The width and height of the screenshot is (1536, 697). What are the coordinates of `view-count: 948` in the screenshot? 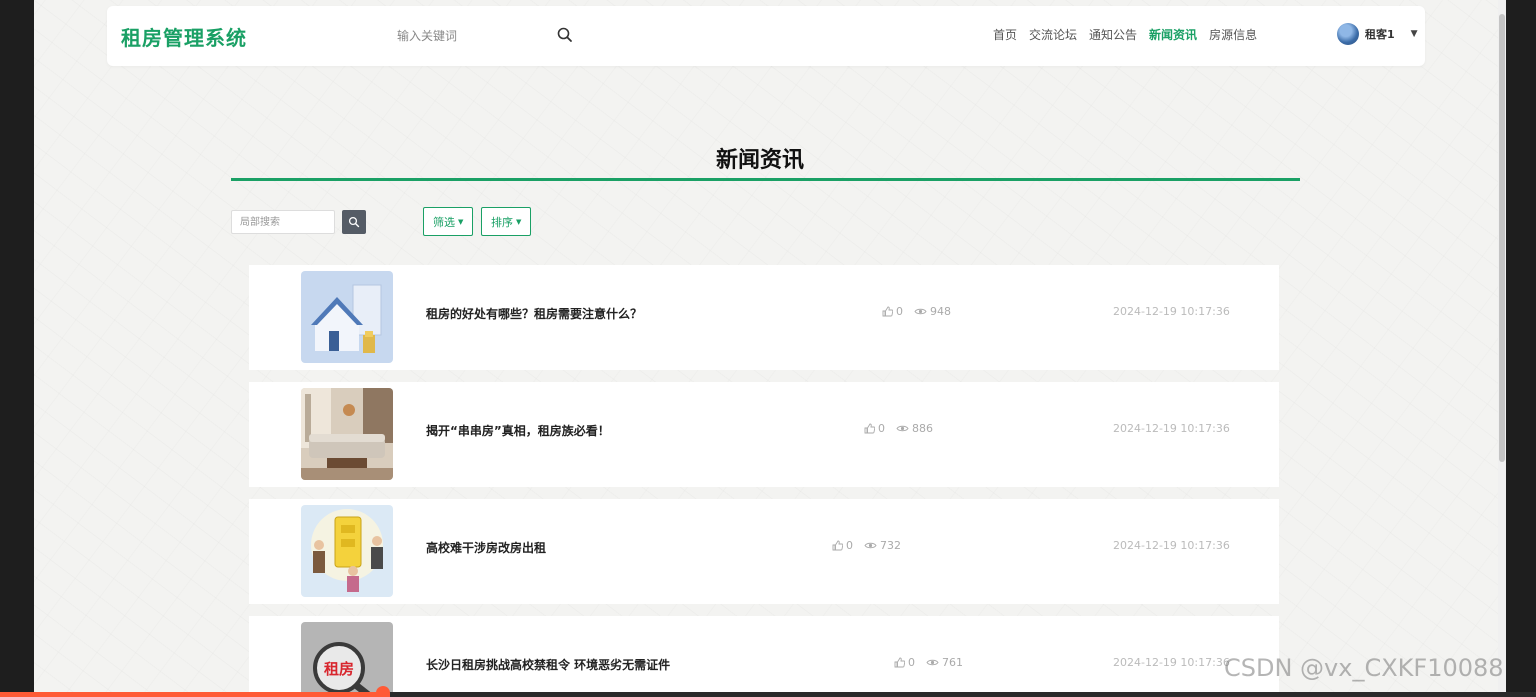 It's located at (940, 311).